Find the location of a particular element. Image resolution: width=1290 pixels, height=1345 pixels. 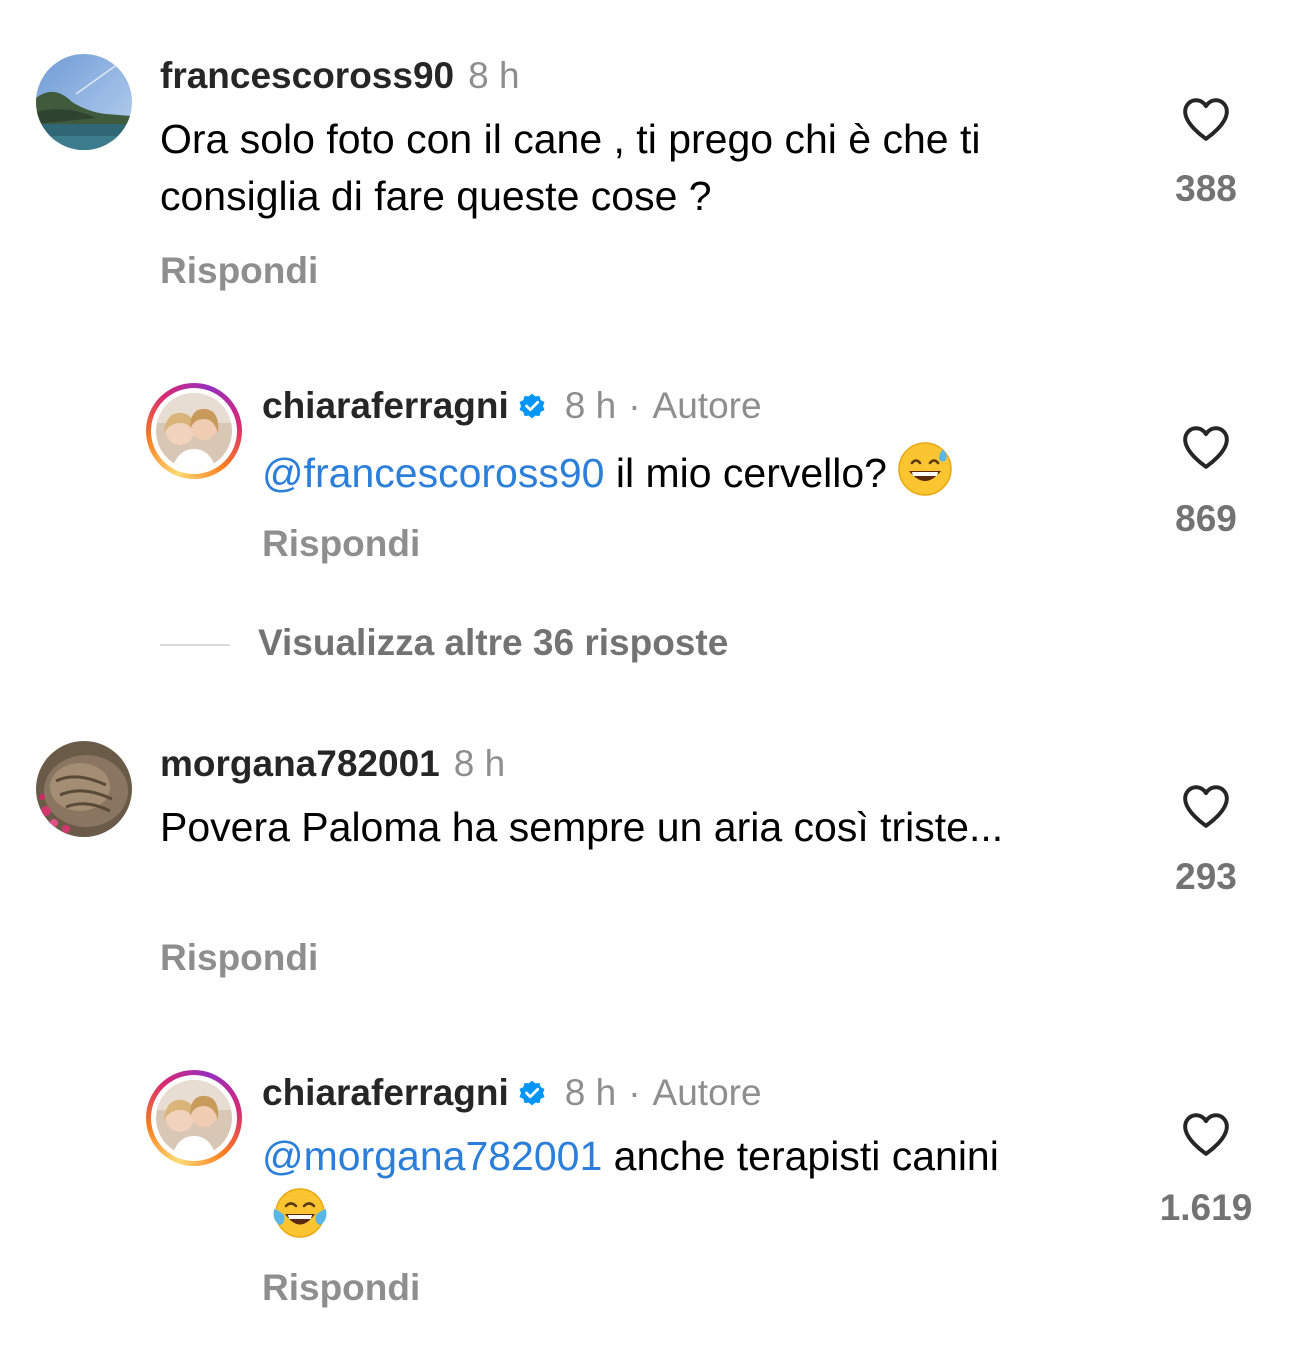

landscape-avatar-icon is located at coordinates (84, 102).